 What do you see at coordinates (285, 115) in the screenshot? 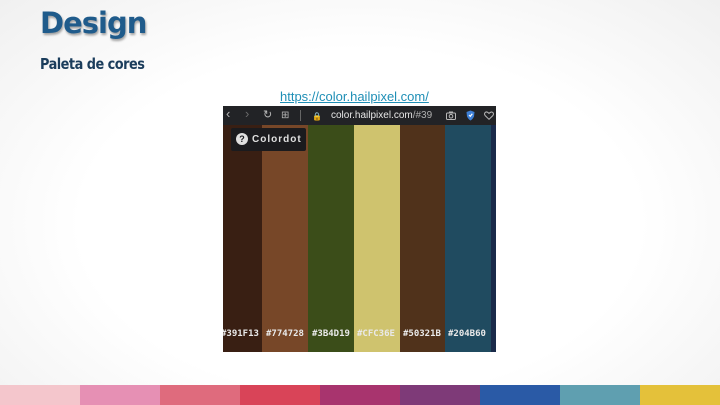
I see `tabs-grid-icon: ⊞` at bounding box center [285, 115].